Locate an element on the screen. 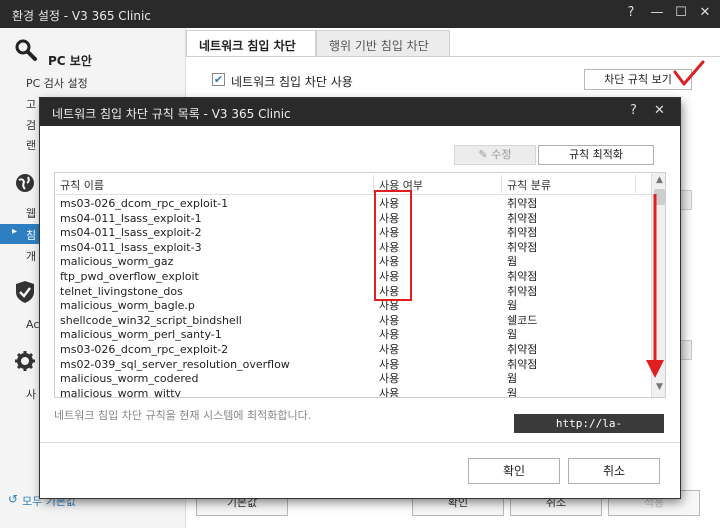 The width and height of the screenshot is (720, 528). table-row: malicious_worm_bagle.p 사용 웜 is located at coordinates (353, 306).